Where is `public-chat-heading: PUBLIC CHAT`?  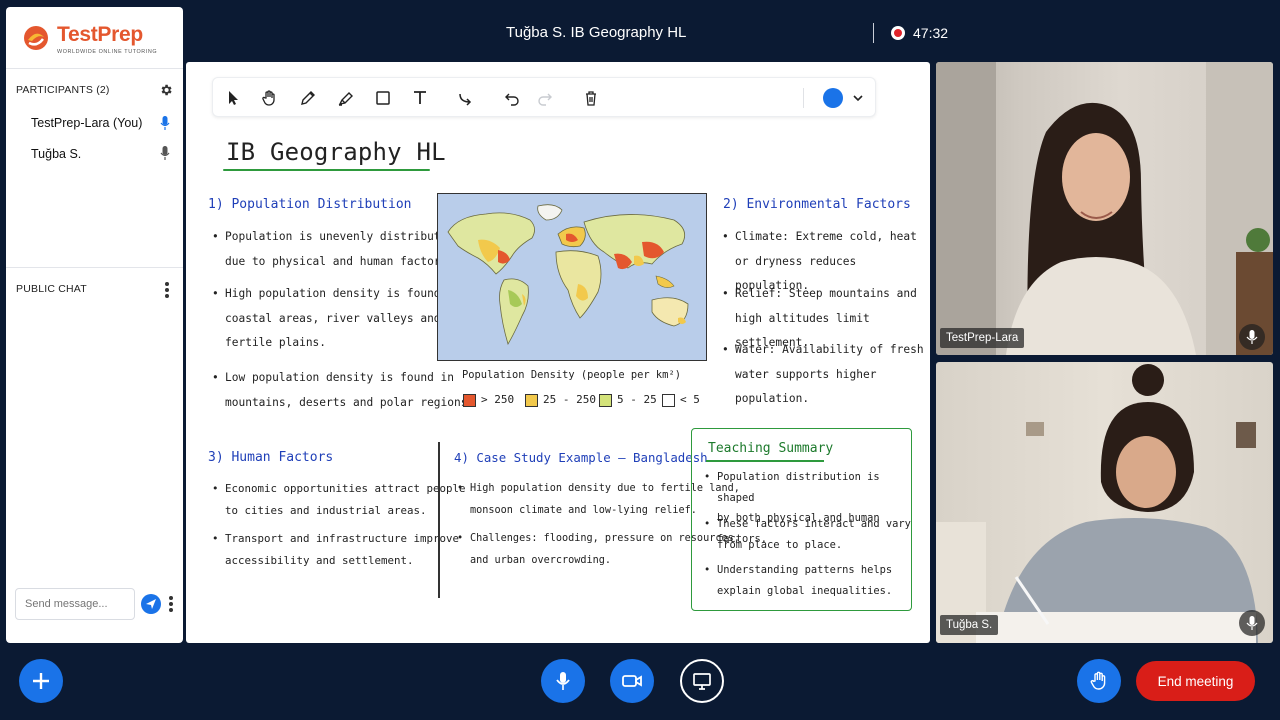
public-chat-heading: PUBLIC CHAT is located at coordinates (51, 289).